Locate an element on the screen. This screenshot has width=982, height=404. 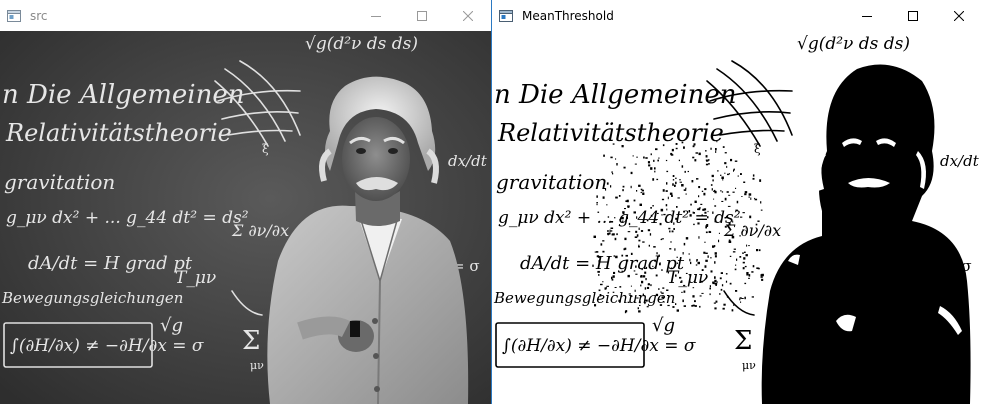
titlebar-mean: MeanThreshold is located at coordinates (737, 15).